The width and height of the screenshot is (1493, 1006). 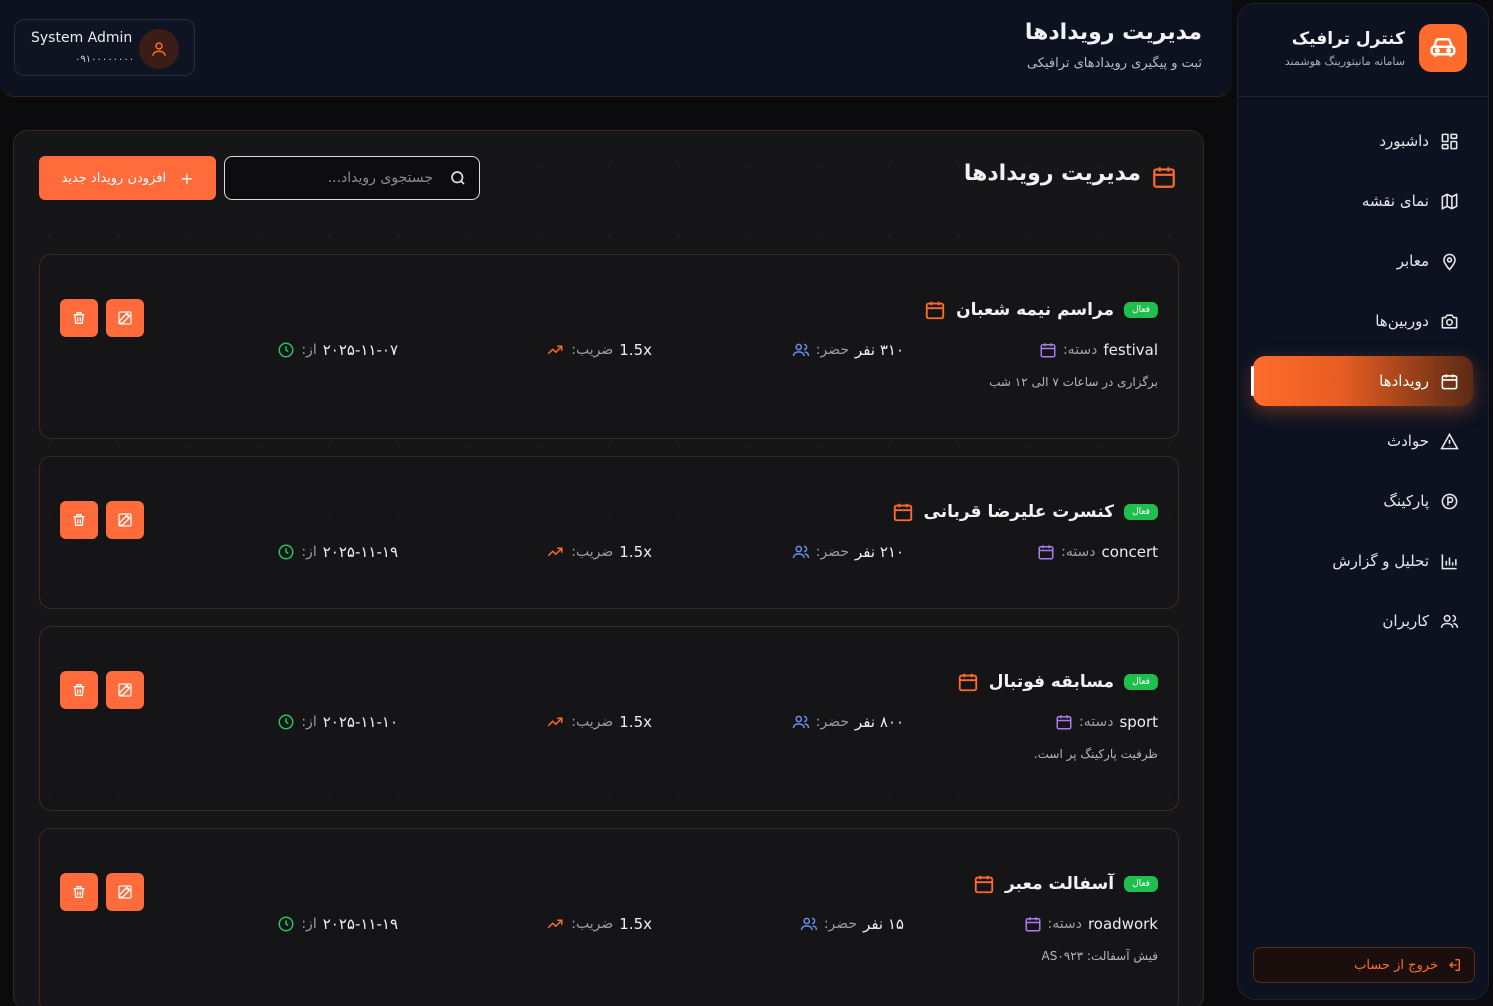 I want to click on sidebar-item-label: کاربران, so click(x=1405, y=621).